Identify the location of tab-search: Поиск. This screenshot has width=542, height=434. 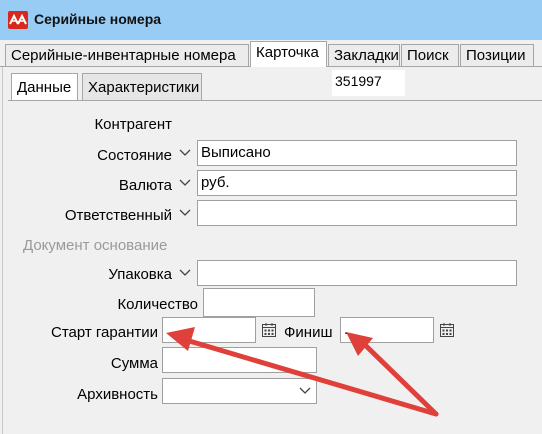
(430, 55).